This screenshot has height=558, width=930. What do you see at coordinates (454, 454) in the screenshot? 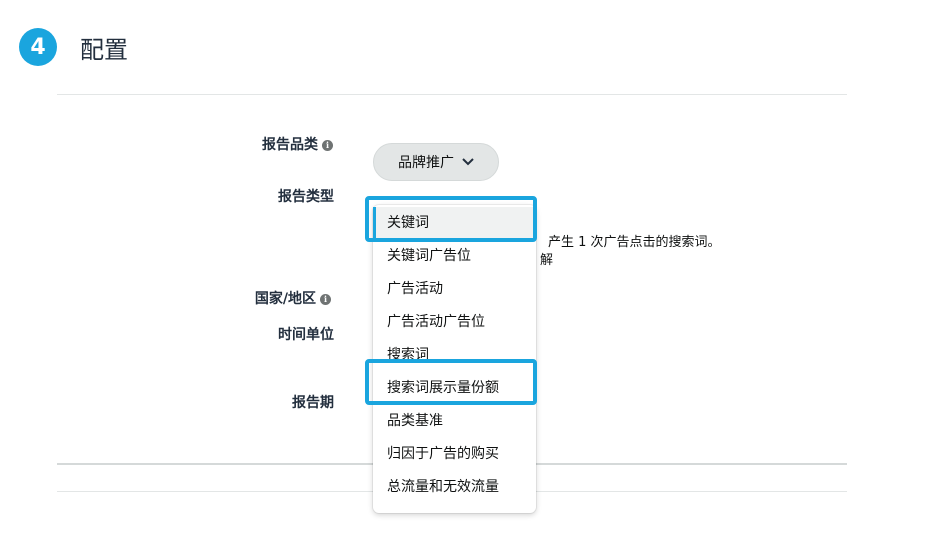
I see `dropdown-item-attributed-purchases: 归因于广告的购买` at bounding box center [454, 454].